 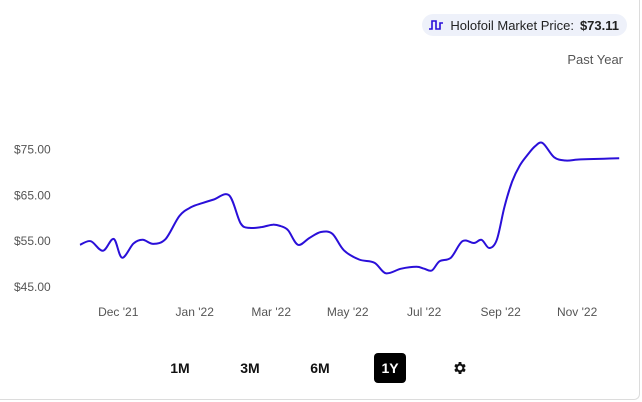 I want to click on range-button-6m: 6M, so click(x=320, y=368).